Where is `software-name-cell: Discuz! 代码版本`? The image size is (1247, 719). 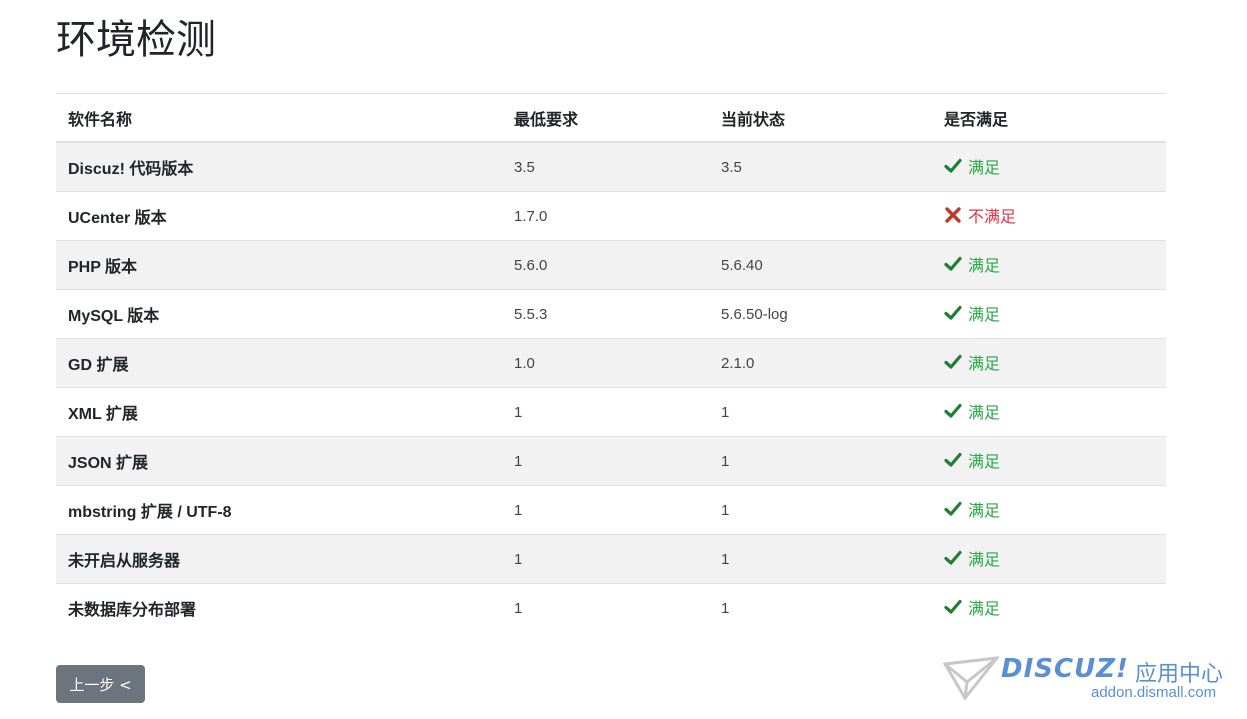 software-name-cell: Discuz! 代码版本 is located at coordinates (279, 166).